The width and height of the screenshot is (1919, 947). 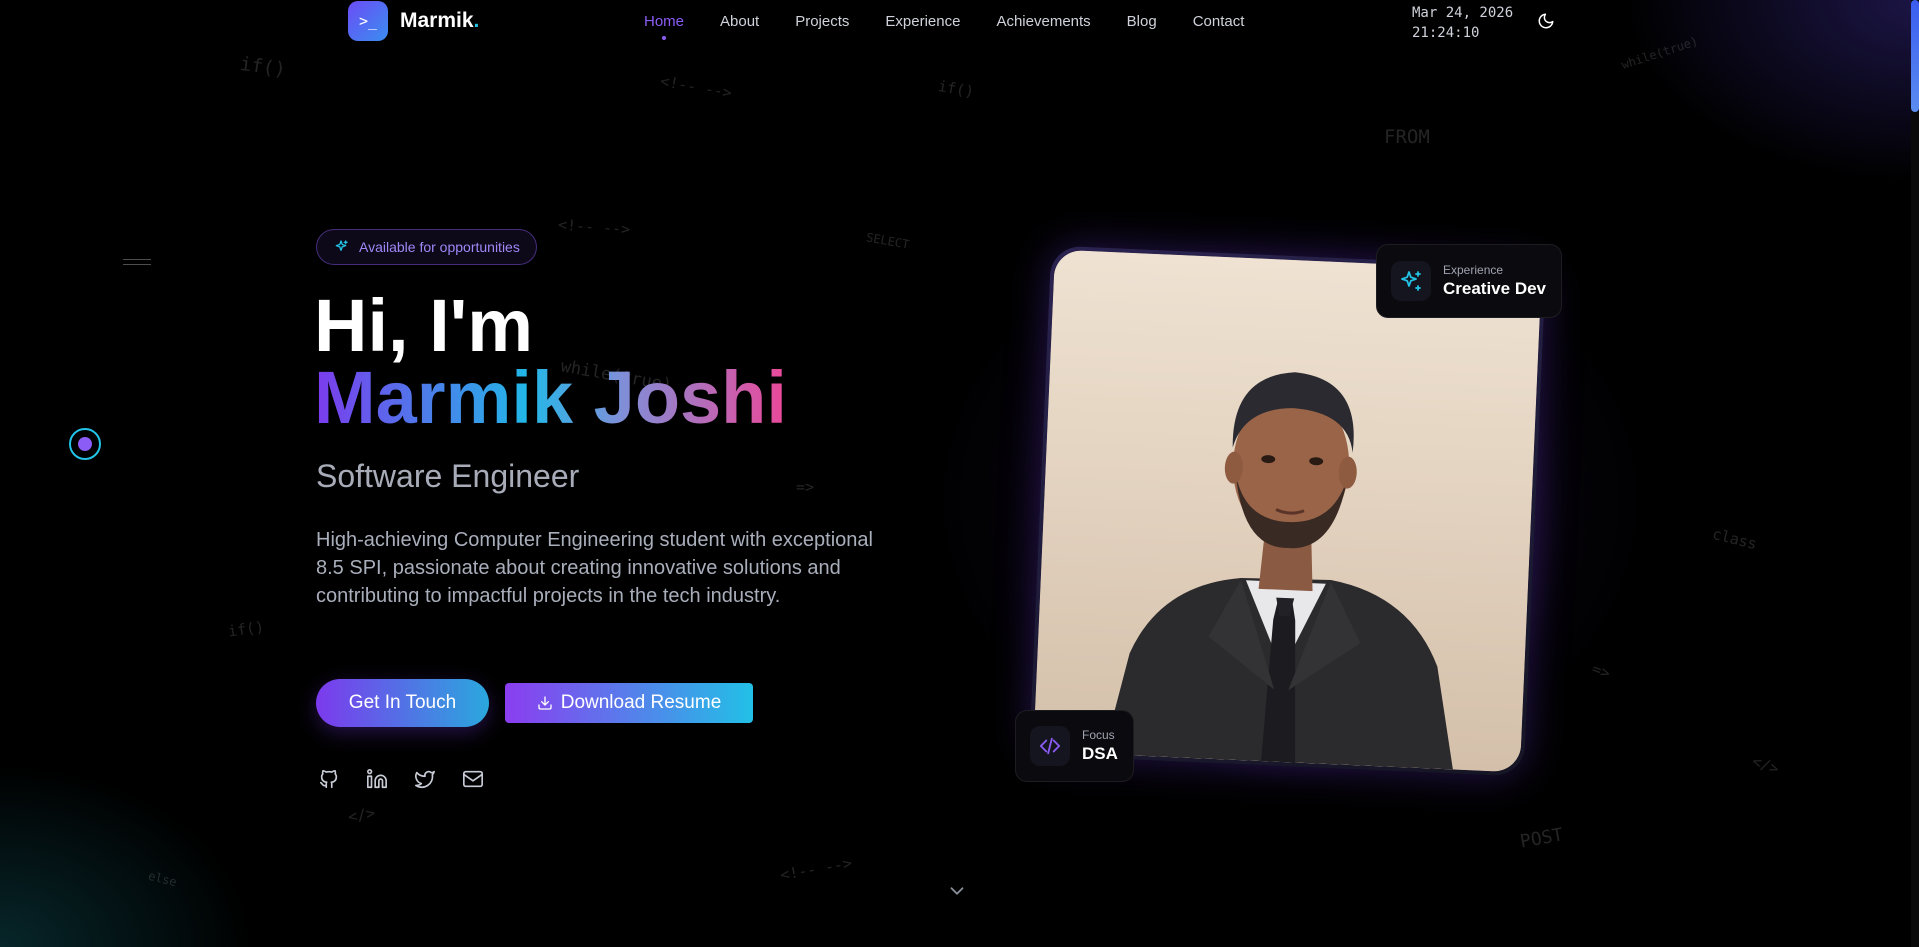 What do you see at coordinates (922, 21) in the screenshot?
I see `nav-item-experience: Experience` at bounding box center [922, 21].